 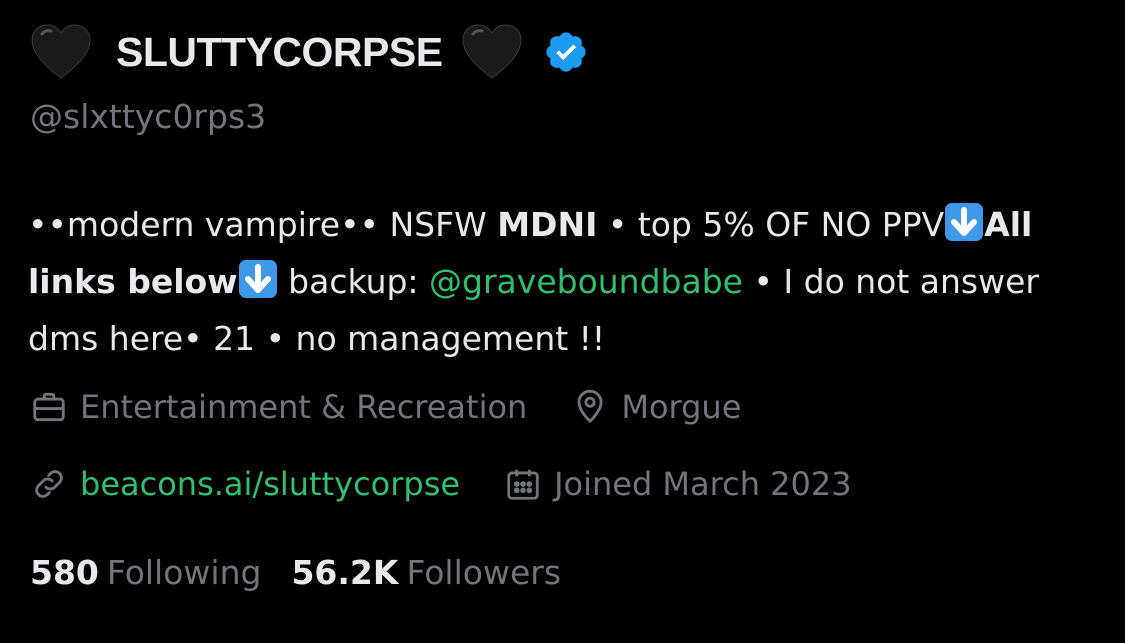 What do you see at coordinates (304, 407) in the screenshot?
I see `category-label: Entertainment & Recreation` at bounding box center [304, 407].